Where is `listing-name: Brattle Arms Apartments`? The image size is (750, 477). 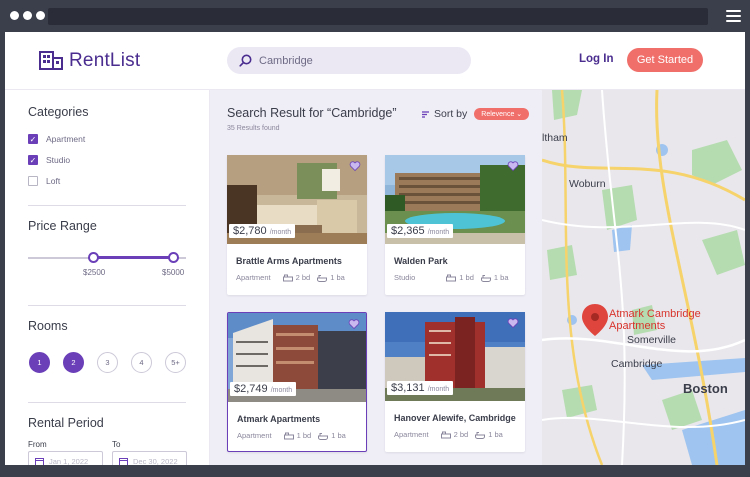 listing-name: Brattle Arms Apartments is located at coordinates (289, 261).